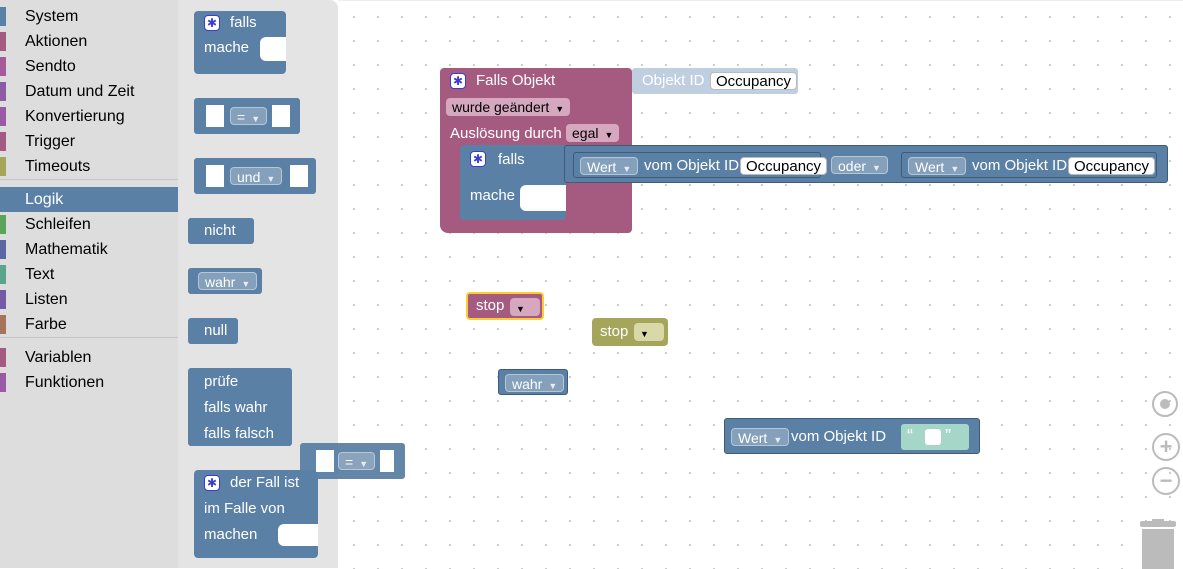  I want to click on toolbox-category-system: System, so click(89, 16).